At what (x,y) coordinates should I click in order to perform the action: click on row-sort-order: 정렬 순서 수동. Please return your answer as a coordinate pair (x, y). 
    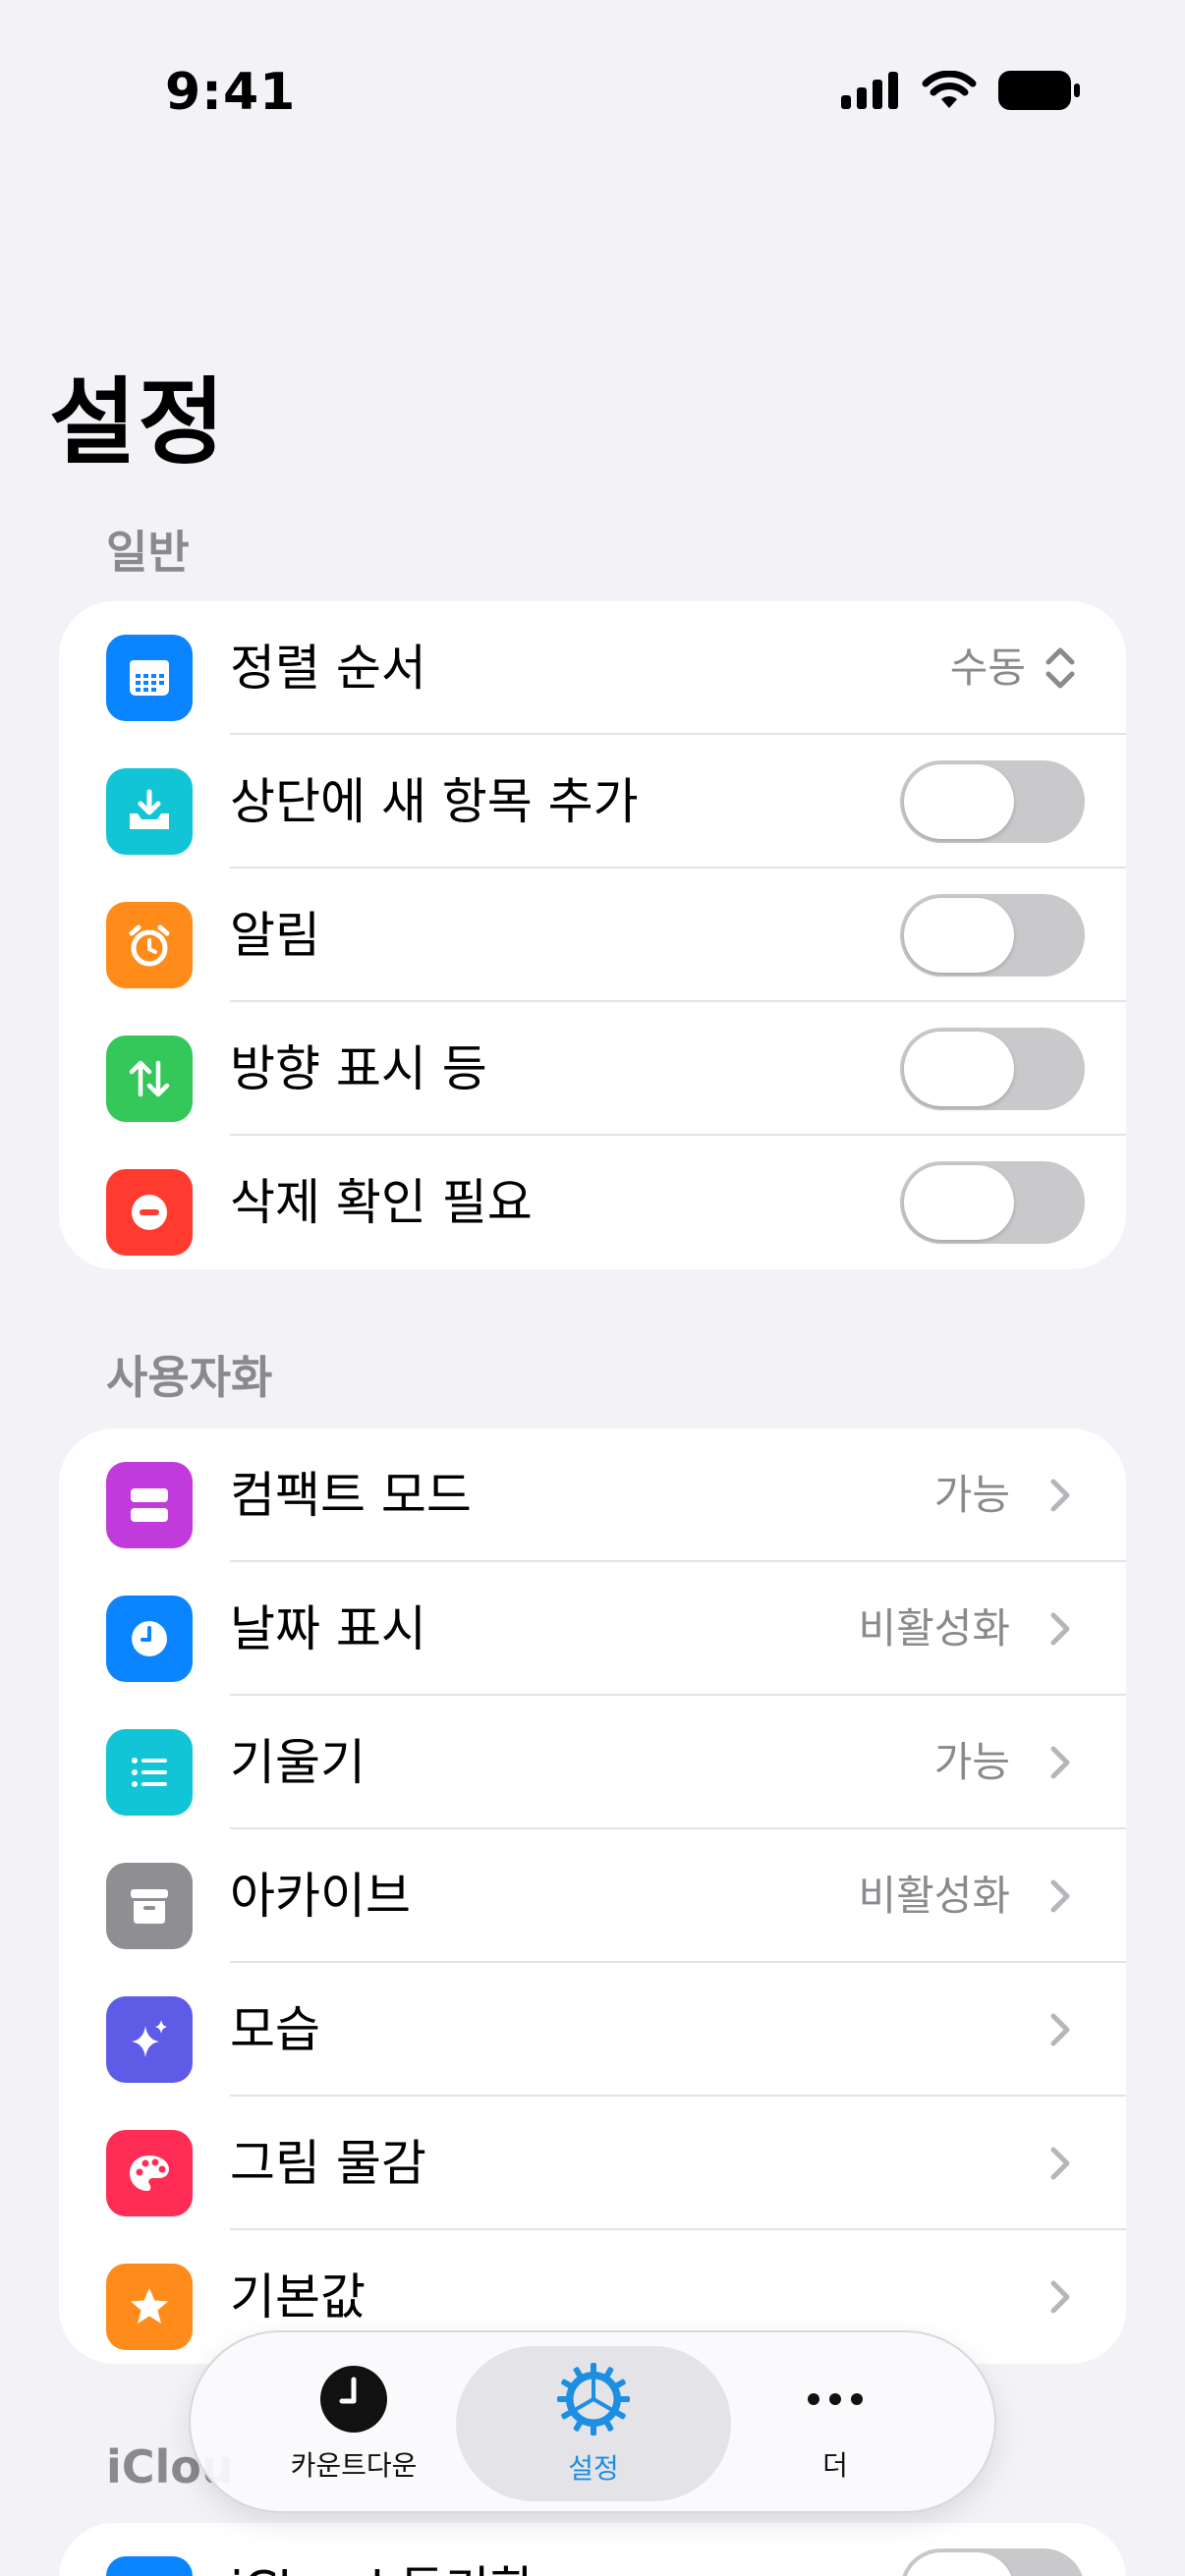
    Looking at the image, I should click on (592, 668).